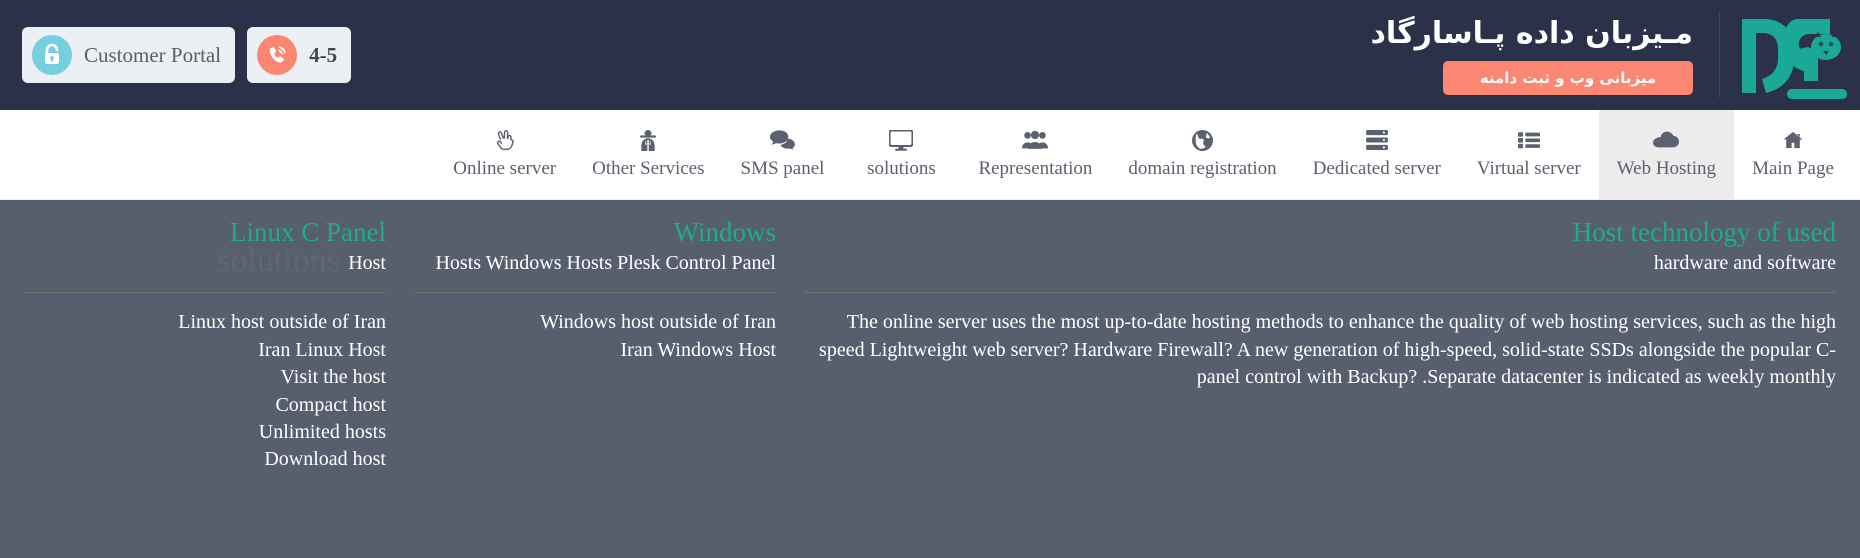 The image size is (1860, 558). Describe the element at coordinates (1704, 232) in the screenshot. I see `about-column-title: Host technology of used` at that location.